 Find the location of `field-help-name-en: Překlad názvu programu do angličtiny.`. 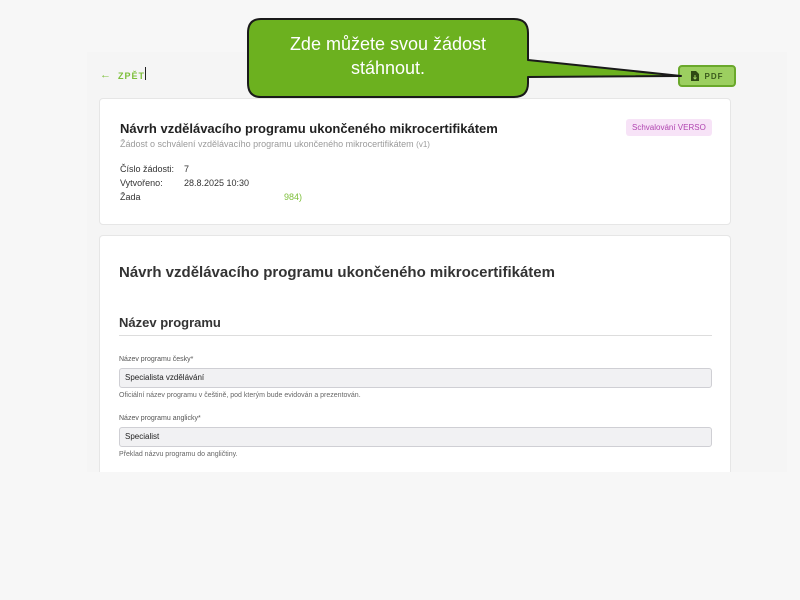

field-help-name-en: Překlad názvu programu do angličtiny. is located at coordinates (178, 454).